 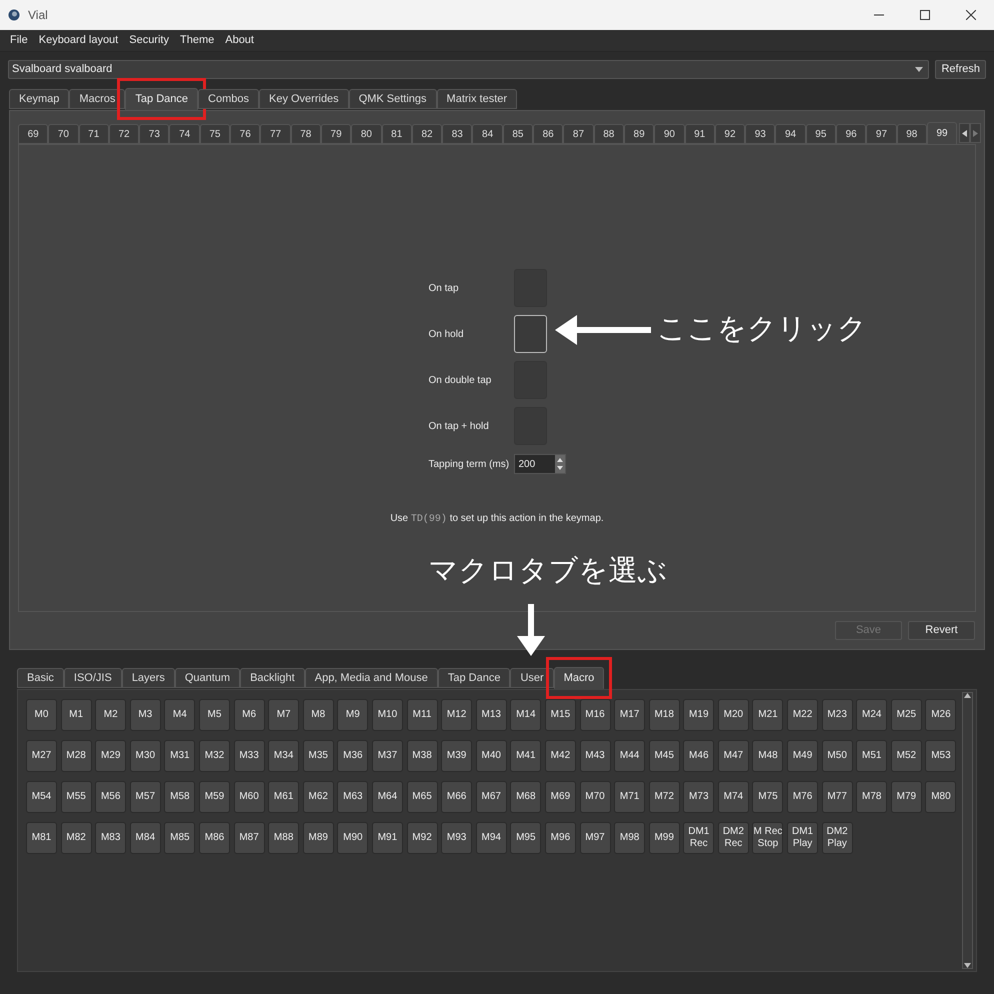 I want to click on macro-key: M84, so click(x=145, y=838).